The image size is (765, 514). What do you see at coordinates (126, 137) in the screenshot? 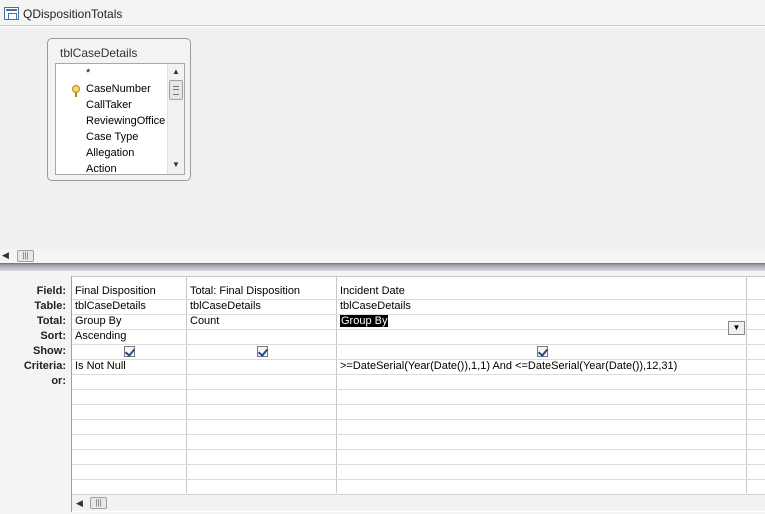
I see `field-item-case-type: Case Type` at bounding box center [126, 137].